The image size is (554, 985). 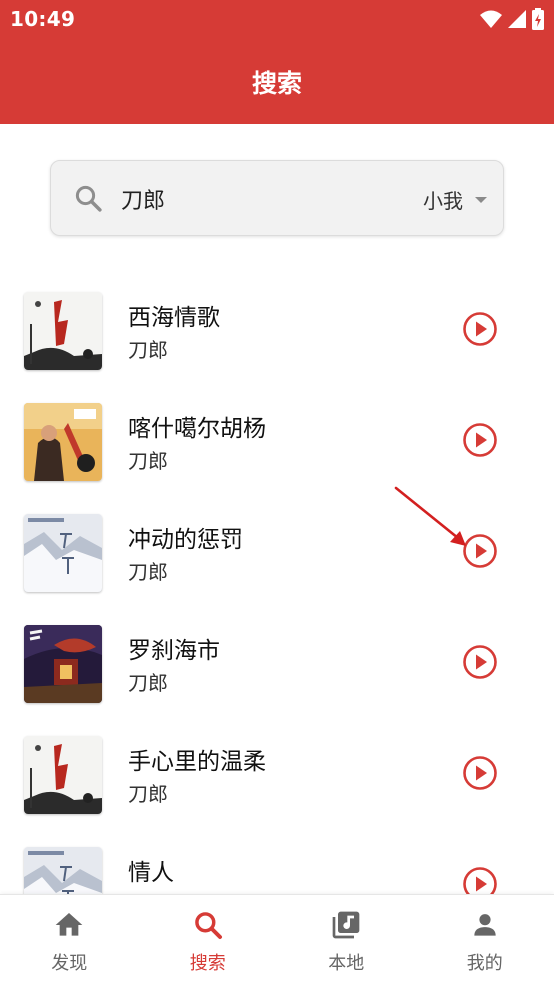 I want to click on nav-item-mine: 我的, so click(x=485, y=940).